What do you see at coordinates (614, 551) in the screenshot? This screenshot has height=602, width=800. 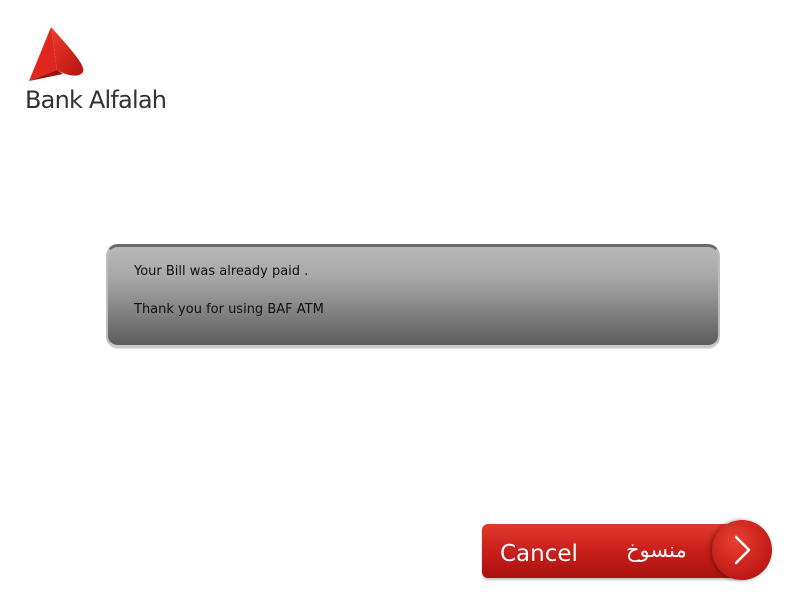 I see `cancel-button-body: Cancel منسوخ` at bounding box center [614, 551].